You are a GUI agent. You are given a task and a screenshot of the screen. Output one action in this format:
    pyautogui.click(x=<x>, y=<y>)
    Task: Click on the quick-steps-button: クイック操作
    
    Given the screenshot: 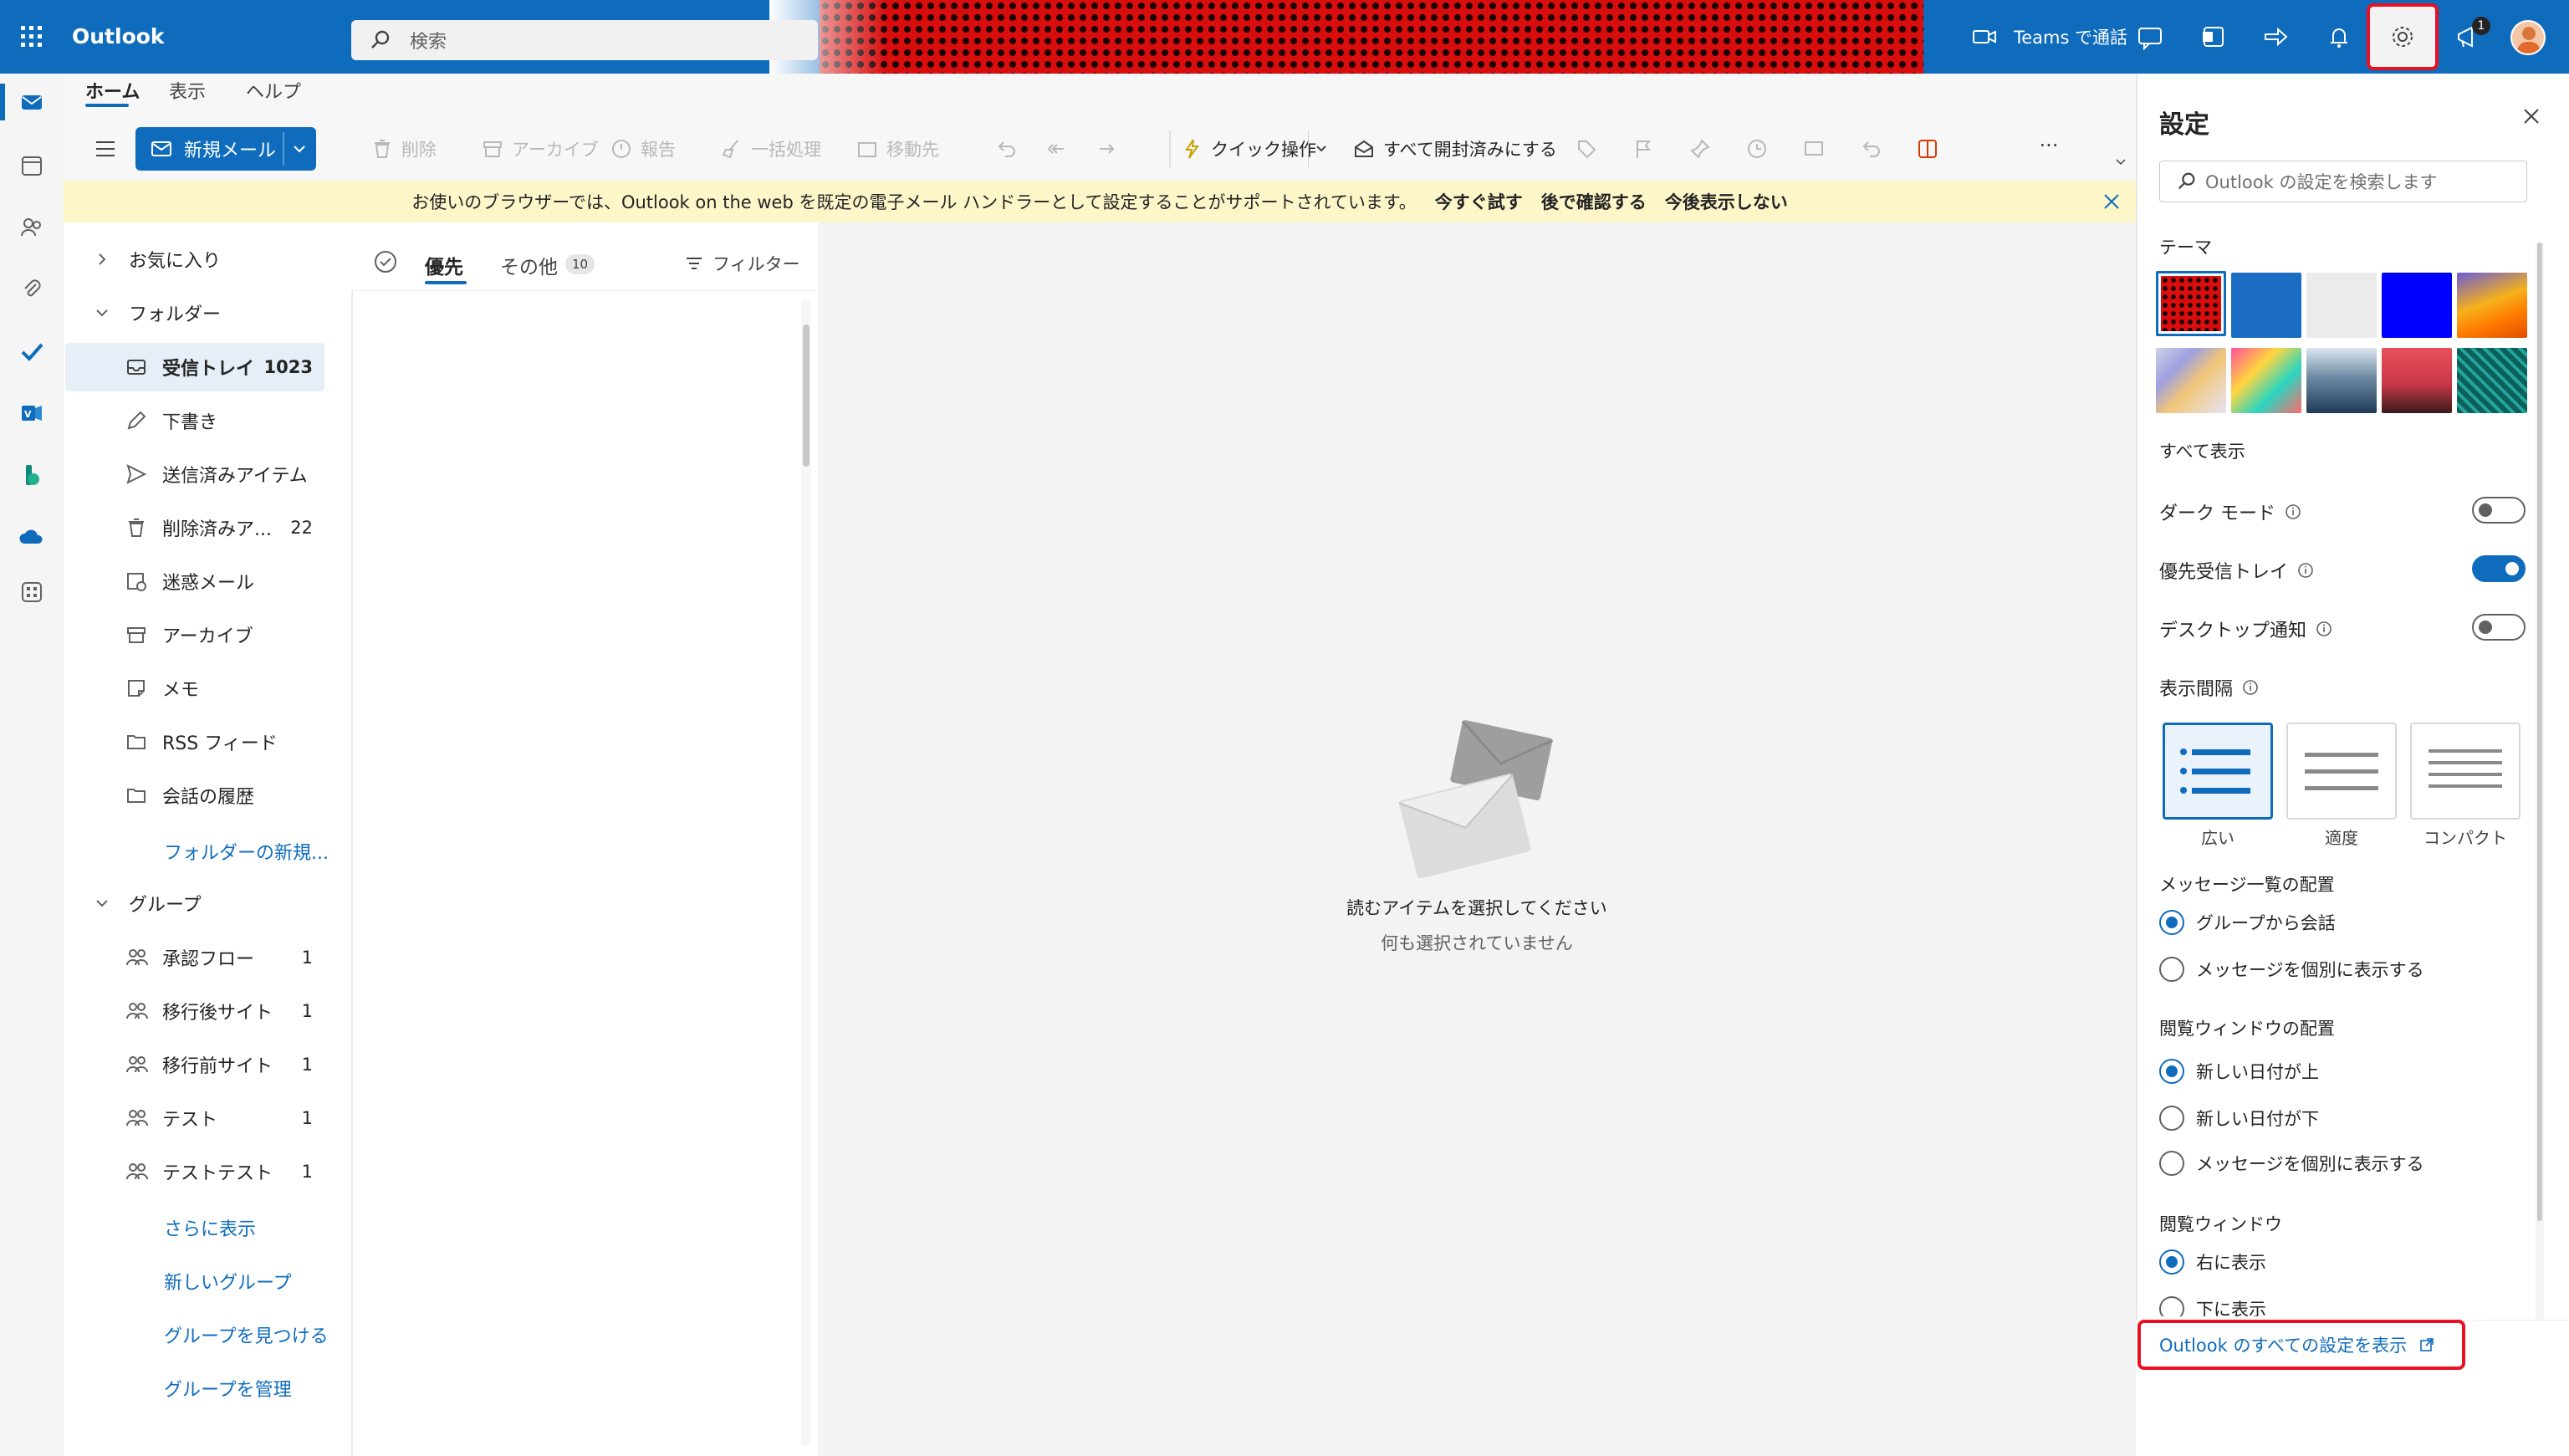 What is the action you would take?
    pyautogui.click(x=1248, y=149)
    